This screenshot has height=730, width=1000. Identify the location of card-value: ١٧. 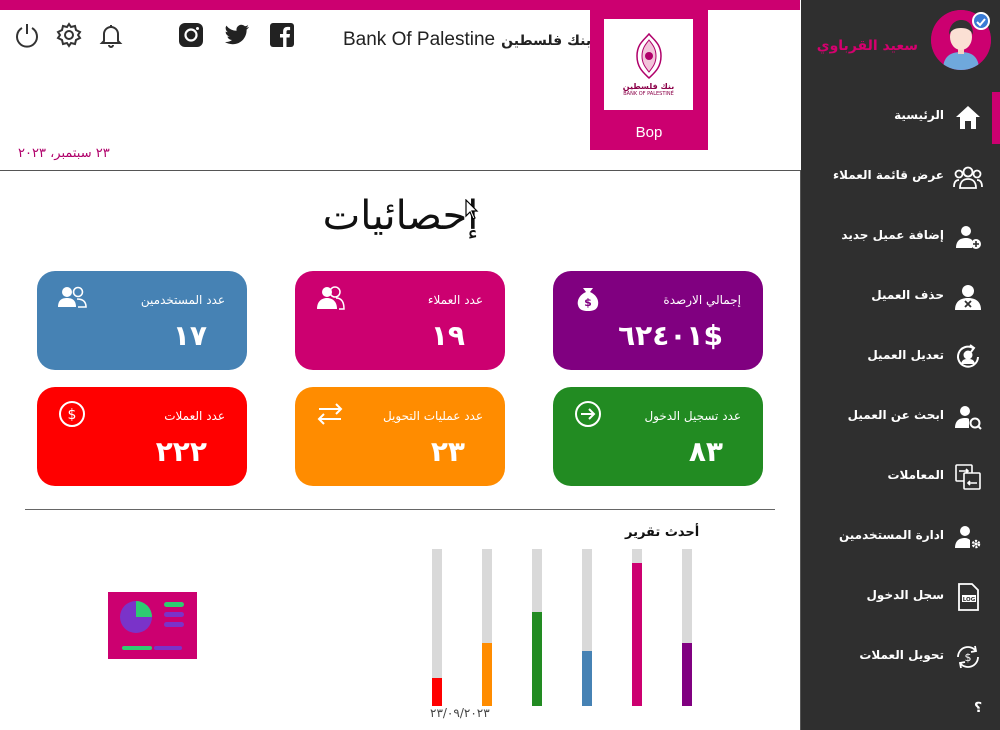
(189, 335).